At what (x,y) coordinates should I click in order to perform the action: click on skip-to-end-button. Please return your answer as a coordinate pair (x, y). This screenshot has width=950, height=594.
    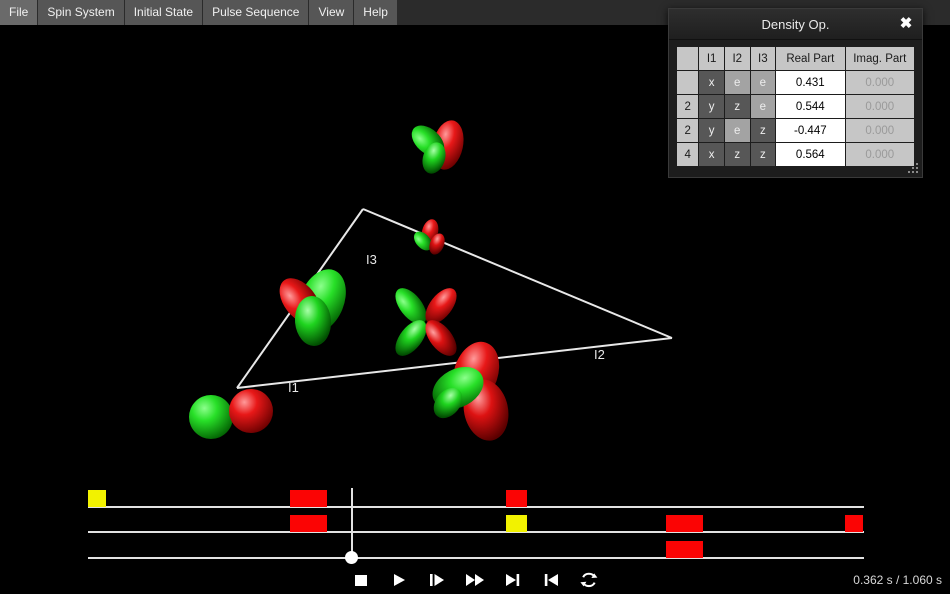
    Looking at the image, I should click on (513, 580).